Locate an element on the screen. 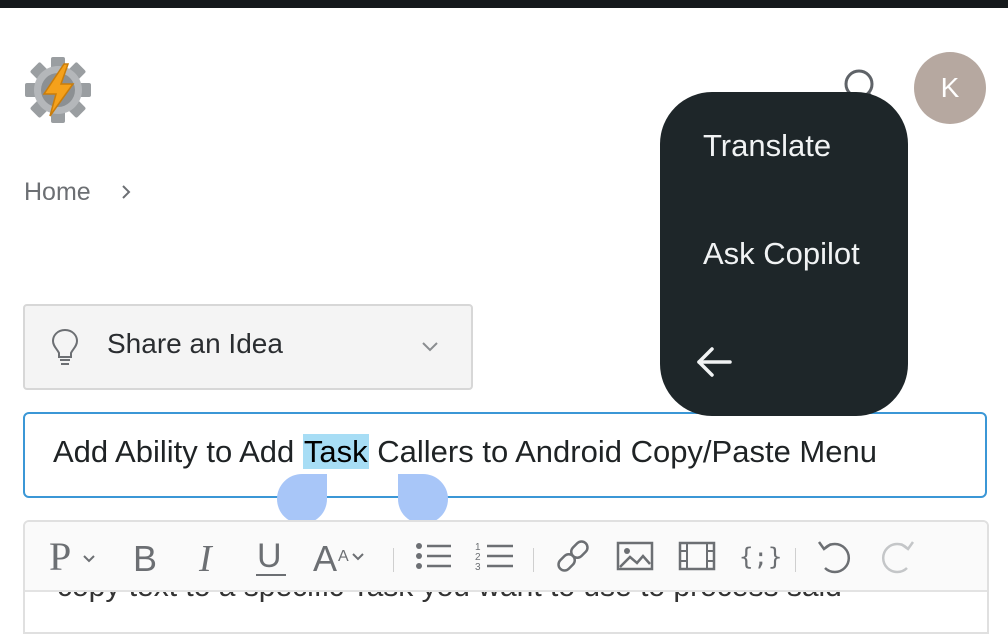  svg-text: I is located at coordinates (206, 558).